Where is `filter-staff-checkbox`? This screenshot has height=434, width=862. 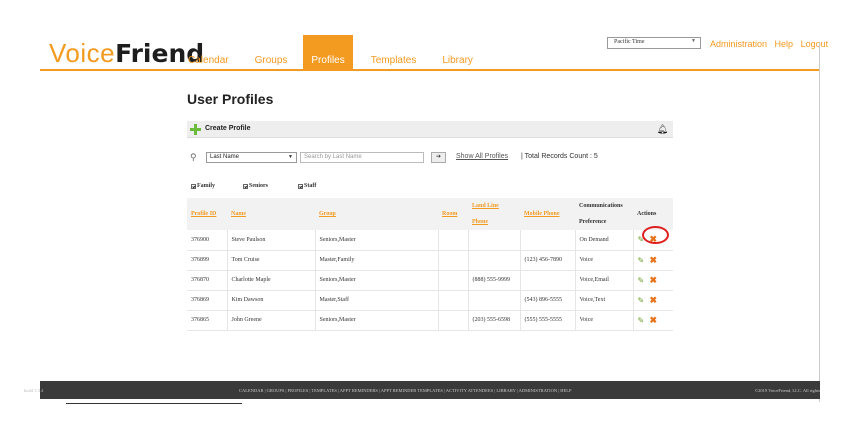
filter-staff-checkbox is located at coordinates (300, 186).